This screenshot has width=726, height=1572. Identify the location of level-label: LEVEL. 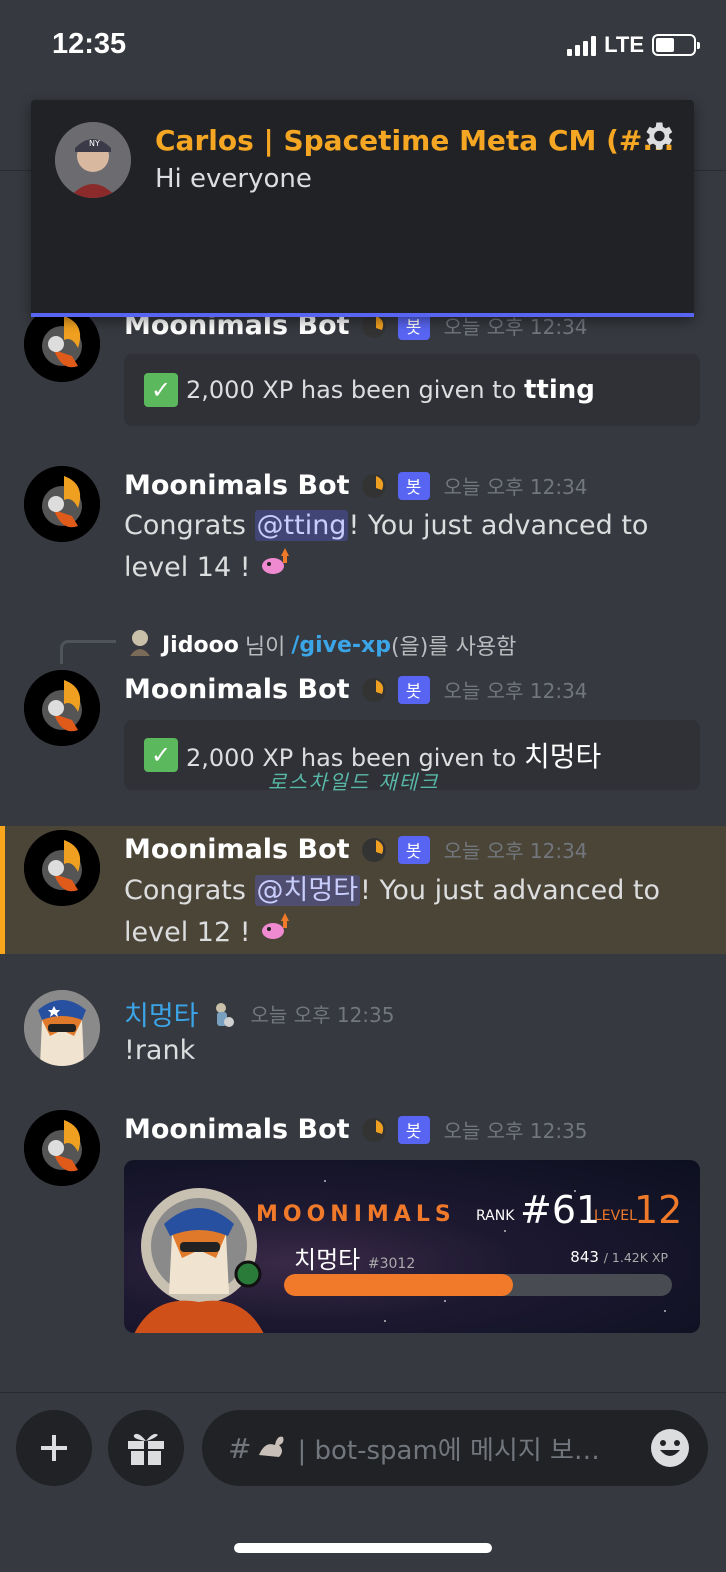
(615, 1216).